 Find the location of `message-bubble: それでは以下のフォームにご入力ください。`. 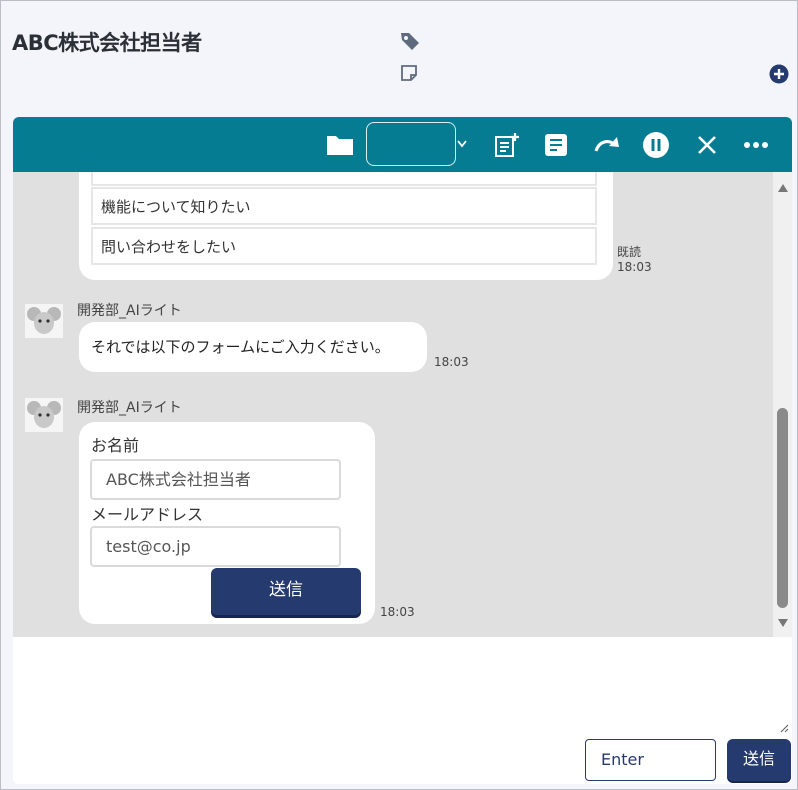

message-bubble: それでは以下のフォームにご入力ください。 is located at coordinates (253, 347).